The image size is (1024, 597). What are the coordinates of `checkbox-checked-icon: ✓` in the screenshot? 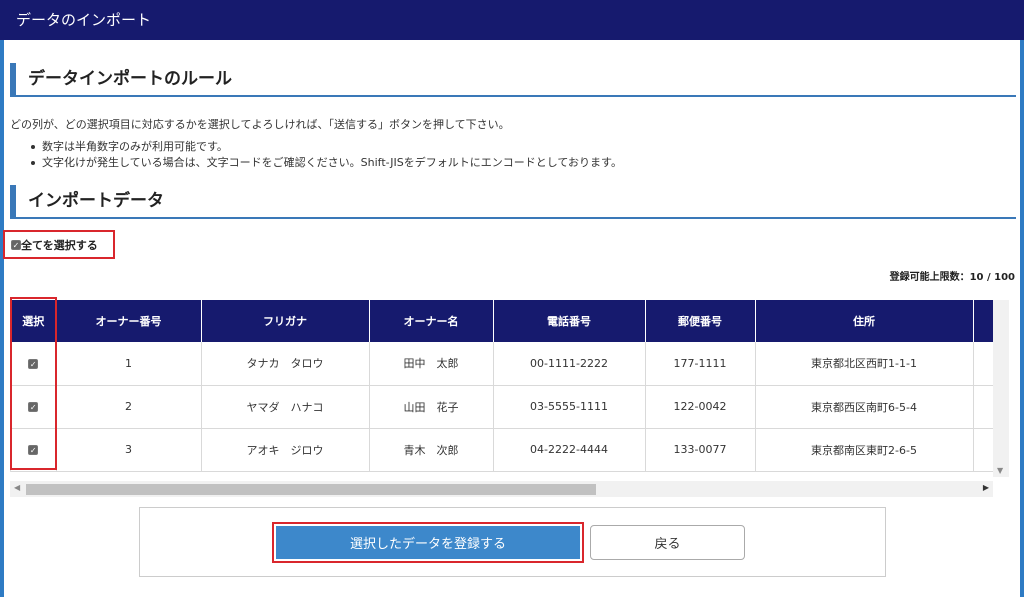 It's located at (16, 244).